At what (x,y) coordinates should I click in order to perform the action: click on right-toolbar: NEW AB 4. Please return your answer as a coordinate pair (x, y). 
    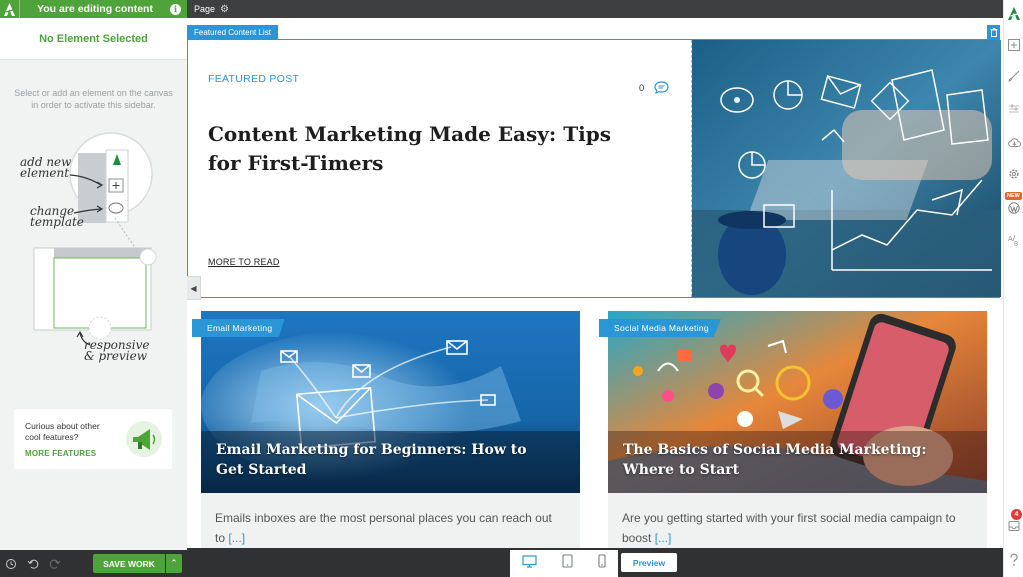
    Looking at the image, I should click on (1013, 288).